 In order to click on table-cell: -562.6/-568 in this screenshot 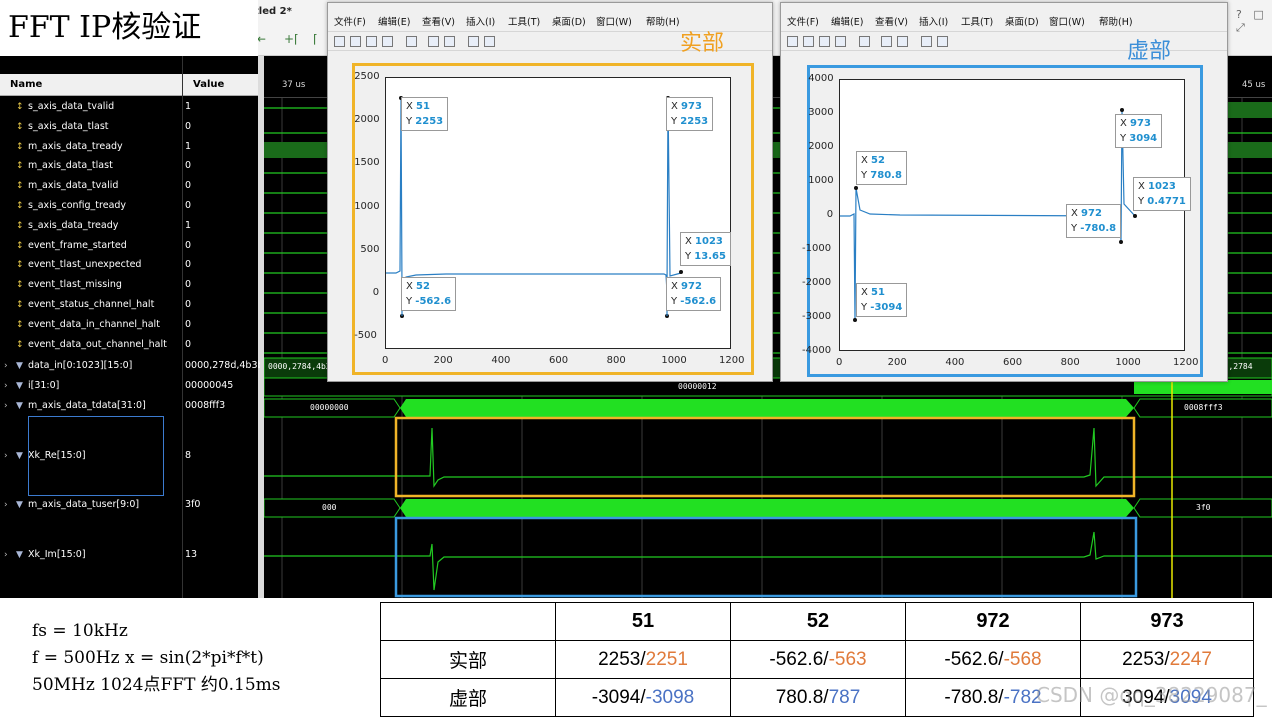, I will do `click(993, 659)`.